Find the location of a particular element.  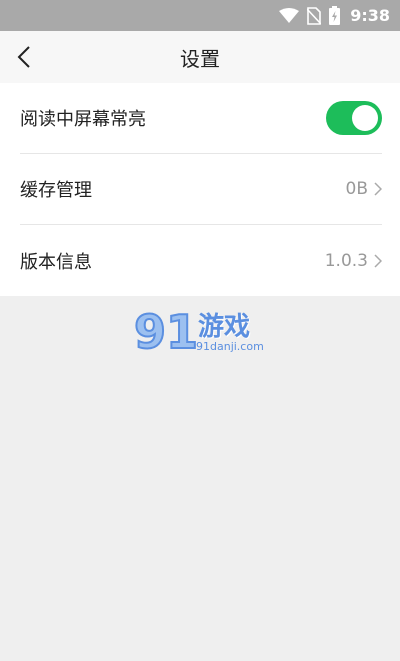

setting-label: 版本信息 is located at coordinates (56, 262).